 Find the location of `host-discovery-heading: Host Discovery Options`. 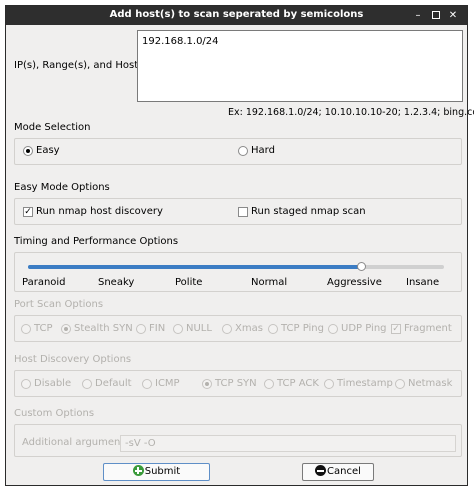

host-discovery-heading: Host Discovery Options is located at coordinates (73, 359).